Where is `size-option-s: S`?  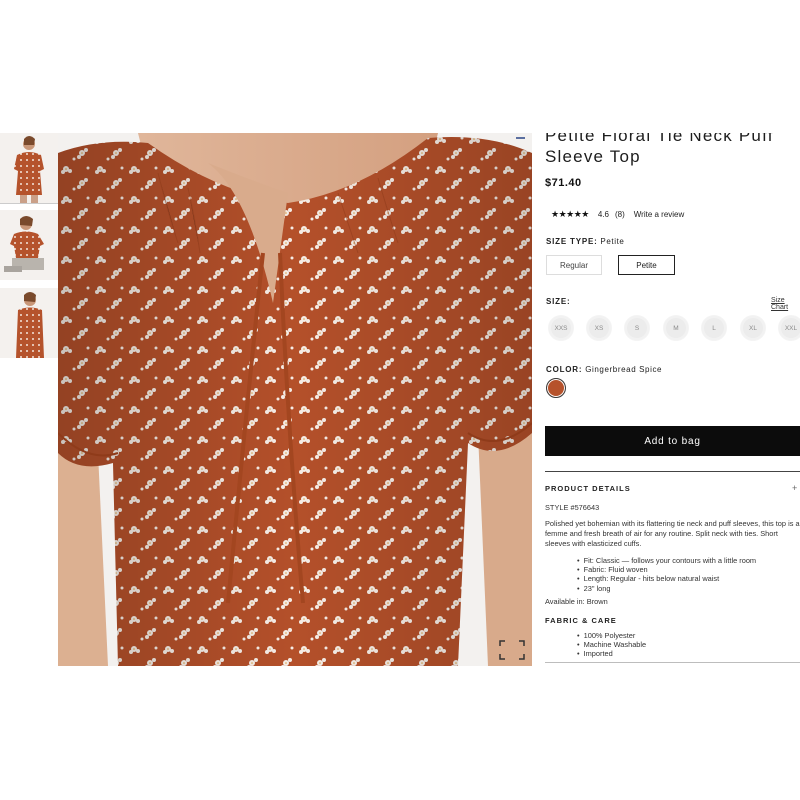
size-option-s: S is located at coordinates (637, 328).